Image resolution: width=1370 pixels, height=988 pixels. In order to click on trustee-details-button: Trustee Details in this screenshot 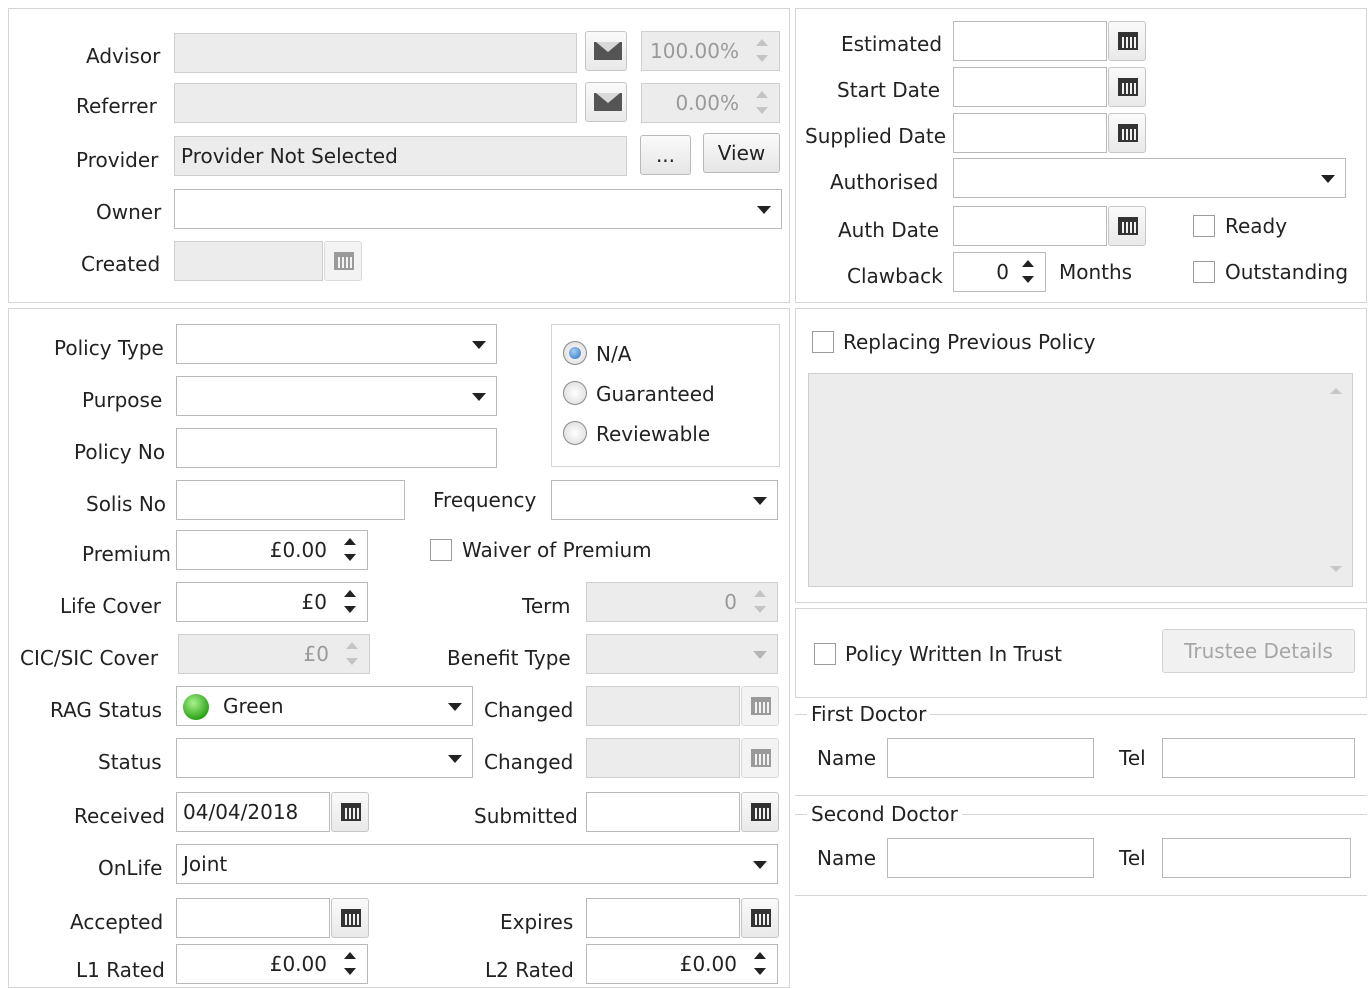, I will do `click(1258, 651)`.